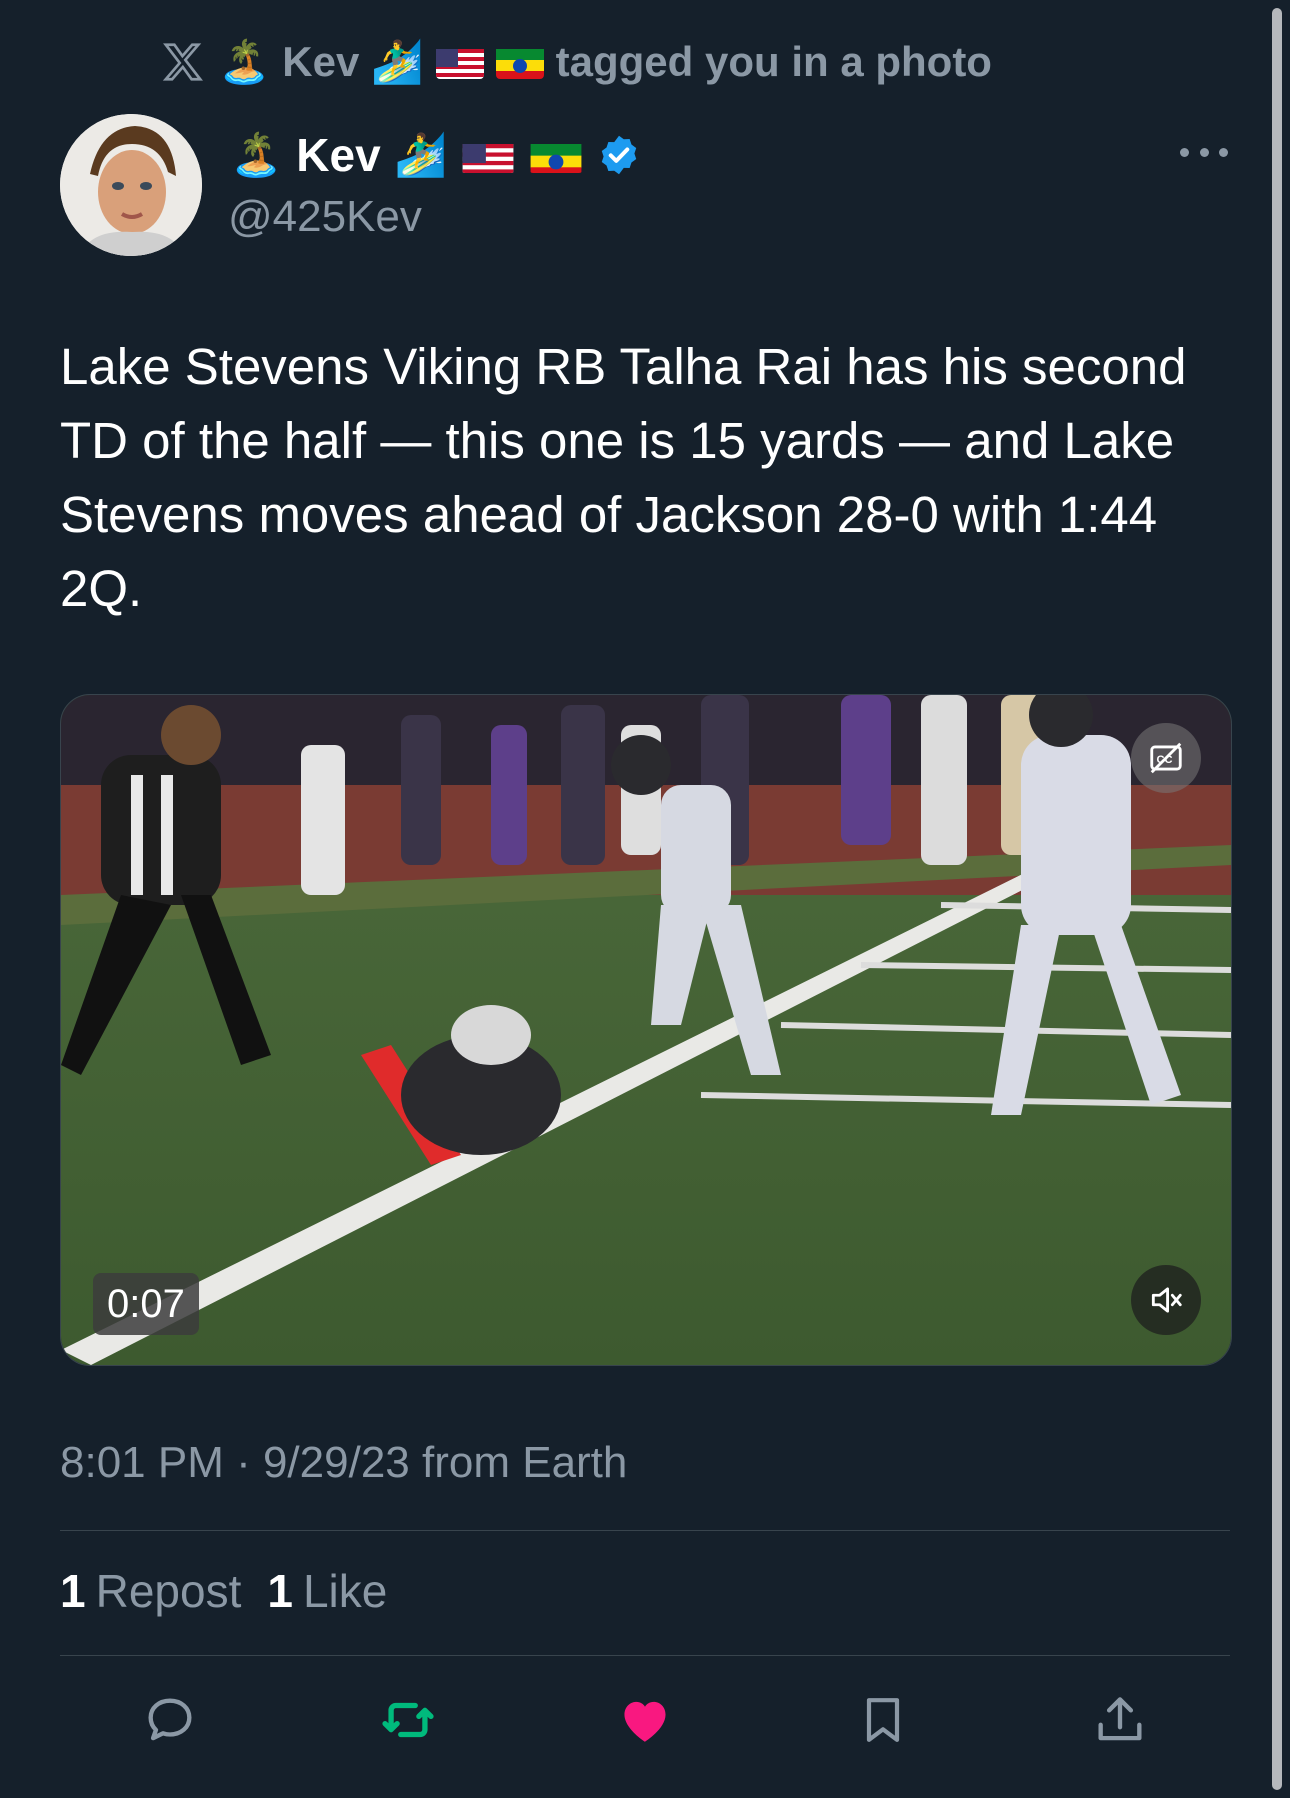  Describe the element at coordinates (345, 1591) in the screenshot. I see `likes-label: Like` at that location.